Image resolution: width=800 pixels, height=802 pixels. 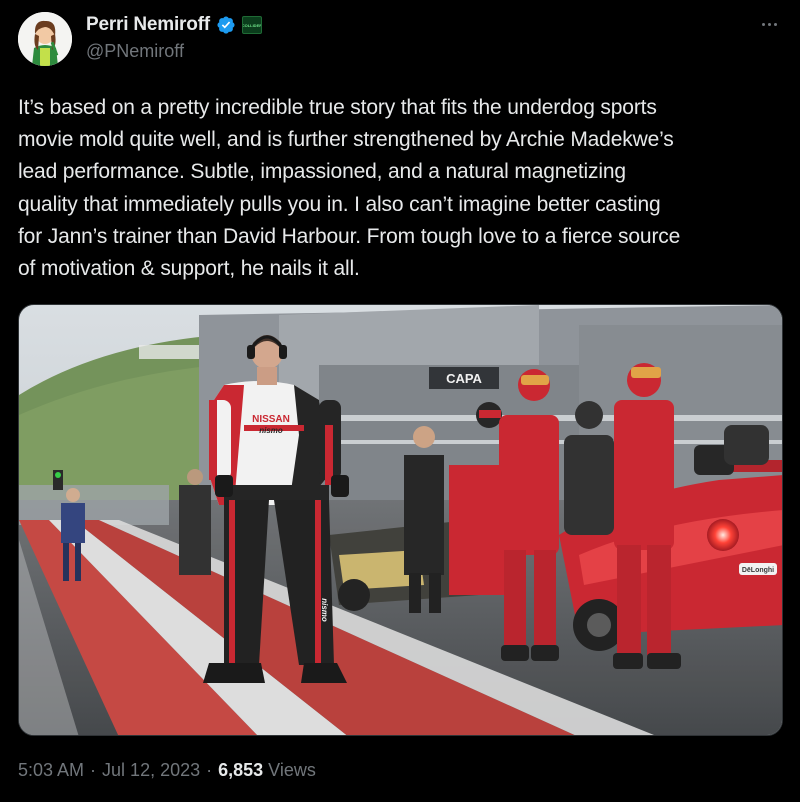 I want to click on avatar-illustration-icon, so click(x=45, y=39).